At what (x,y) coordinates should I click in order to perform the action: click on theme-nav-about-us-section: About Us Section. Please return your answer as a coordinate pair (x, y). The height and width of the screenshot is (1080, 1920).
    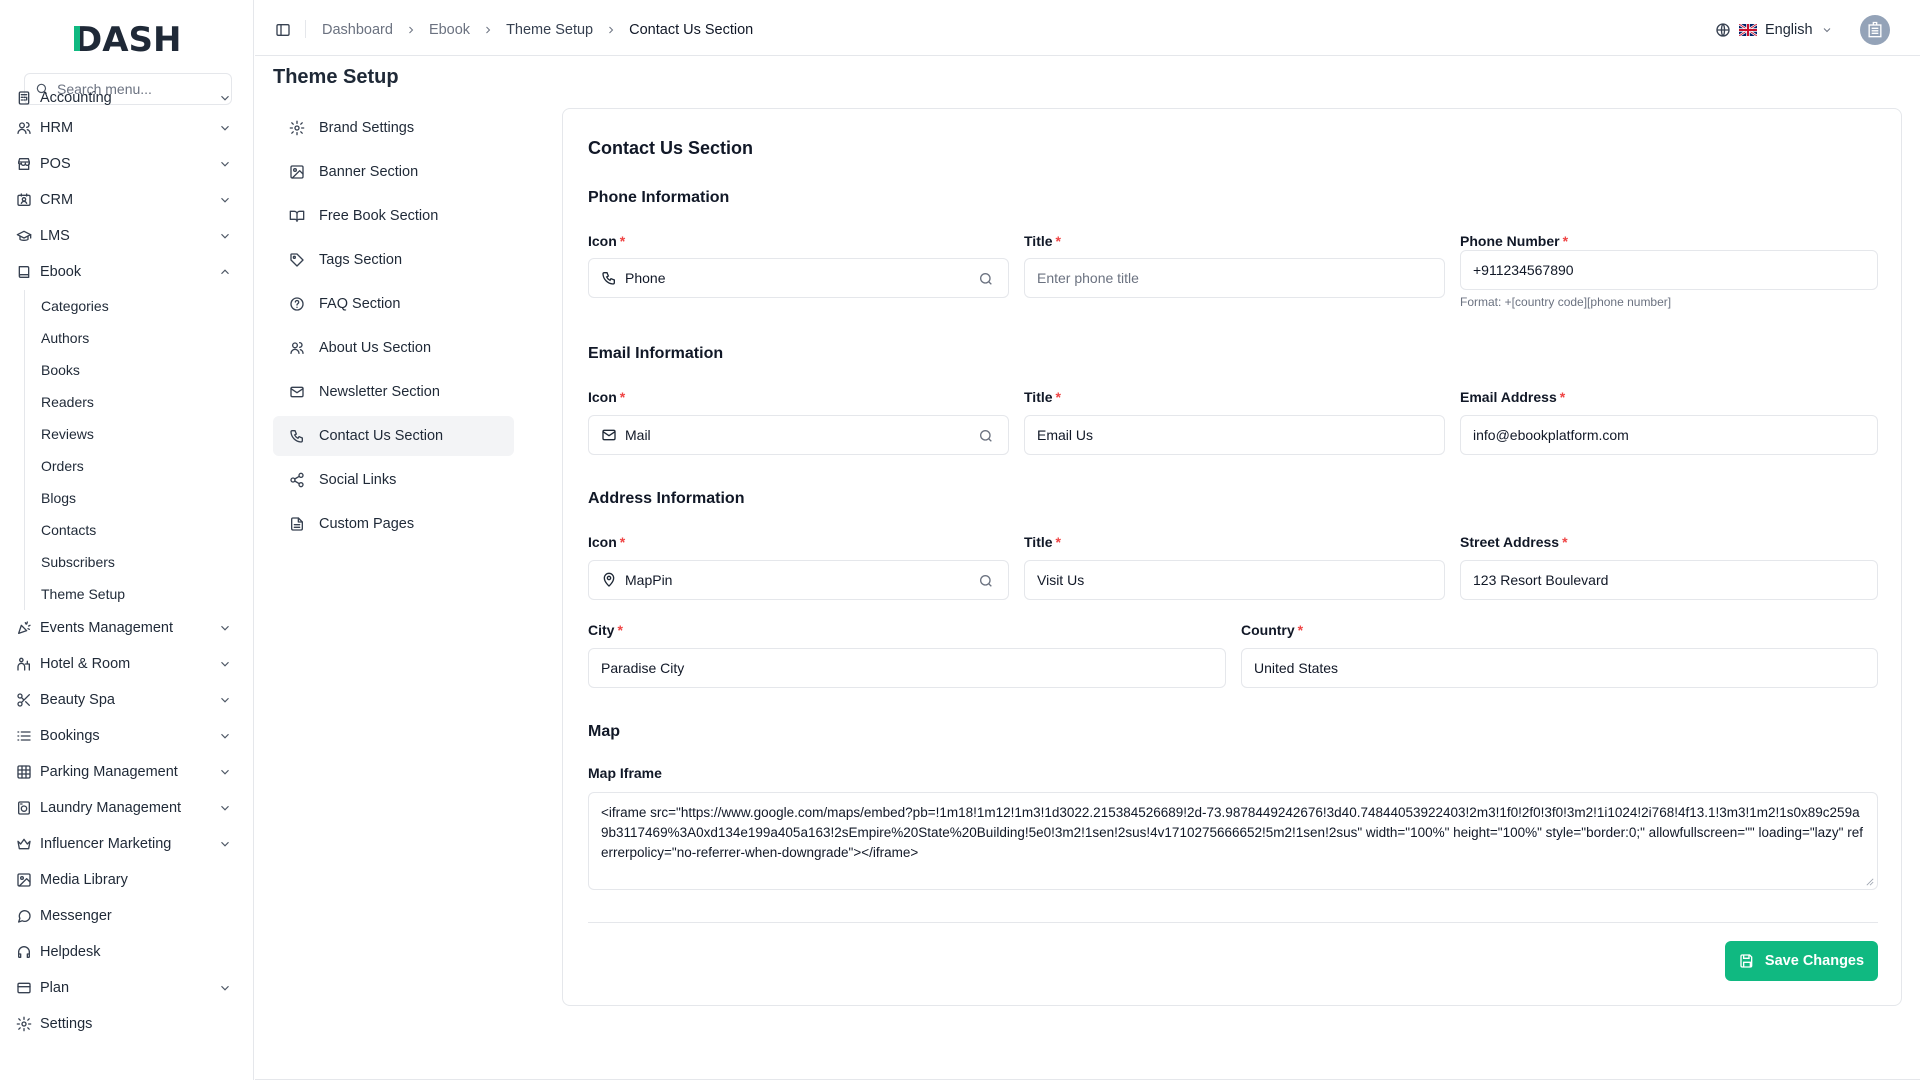
    Looking at the image, I should click on (393, 348).